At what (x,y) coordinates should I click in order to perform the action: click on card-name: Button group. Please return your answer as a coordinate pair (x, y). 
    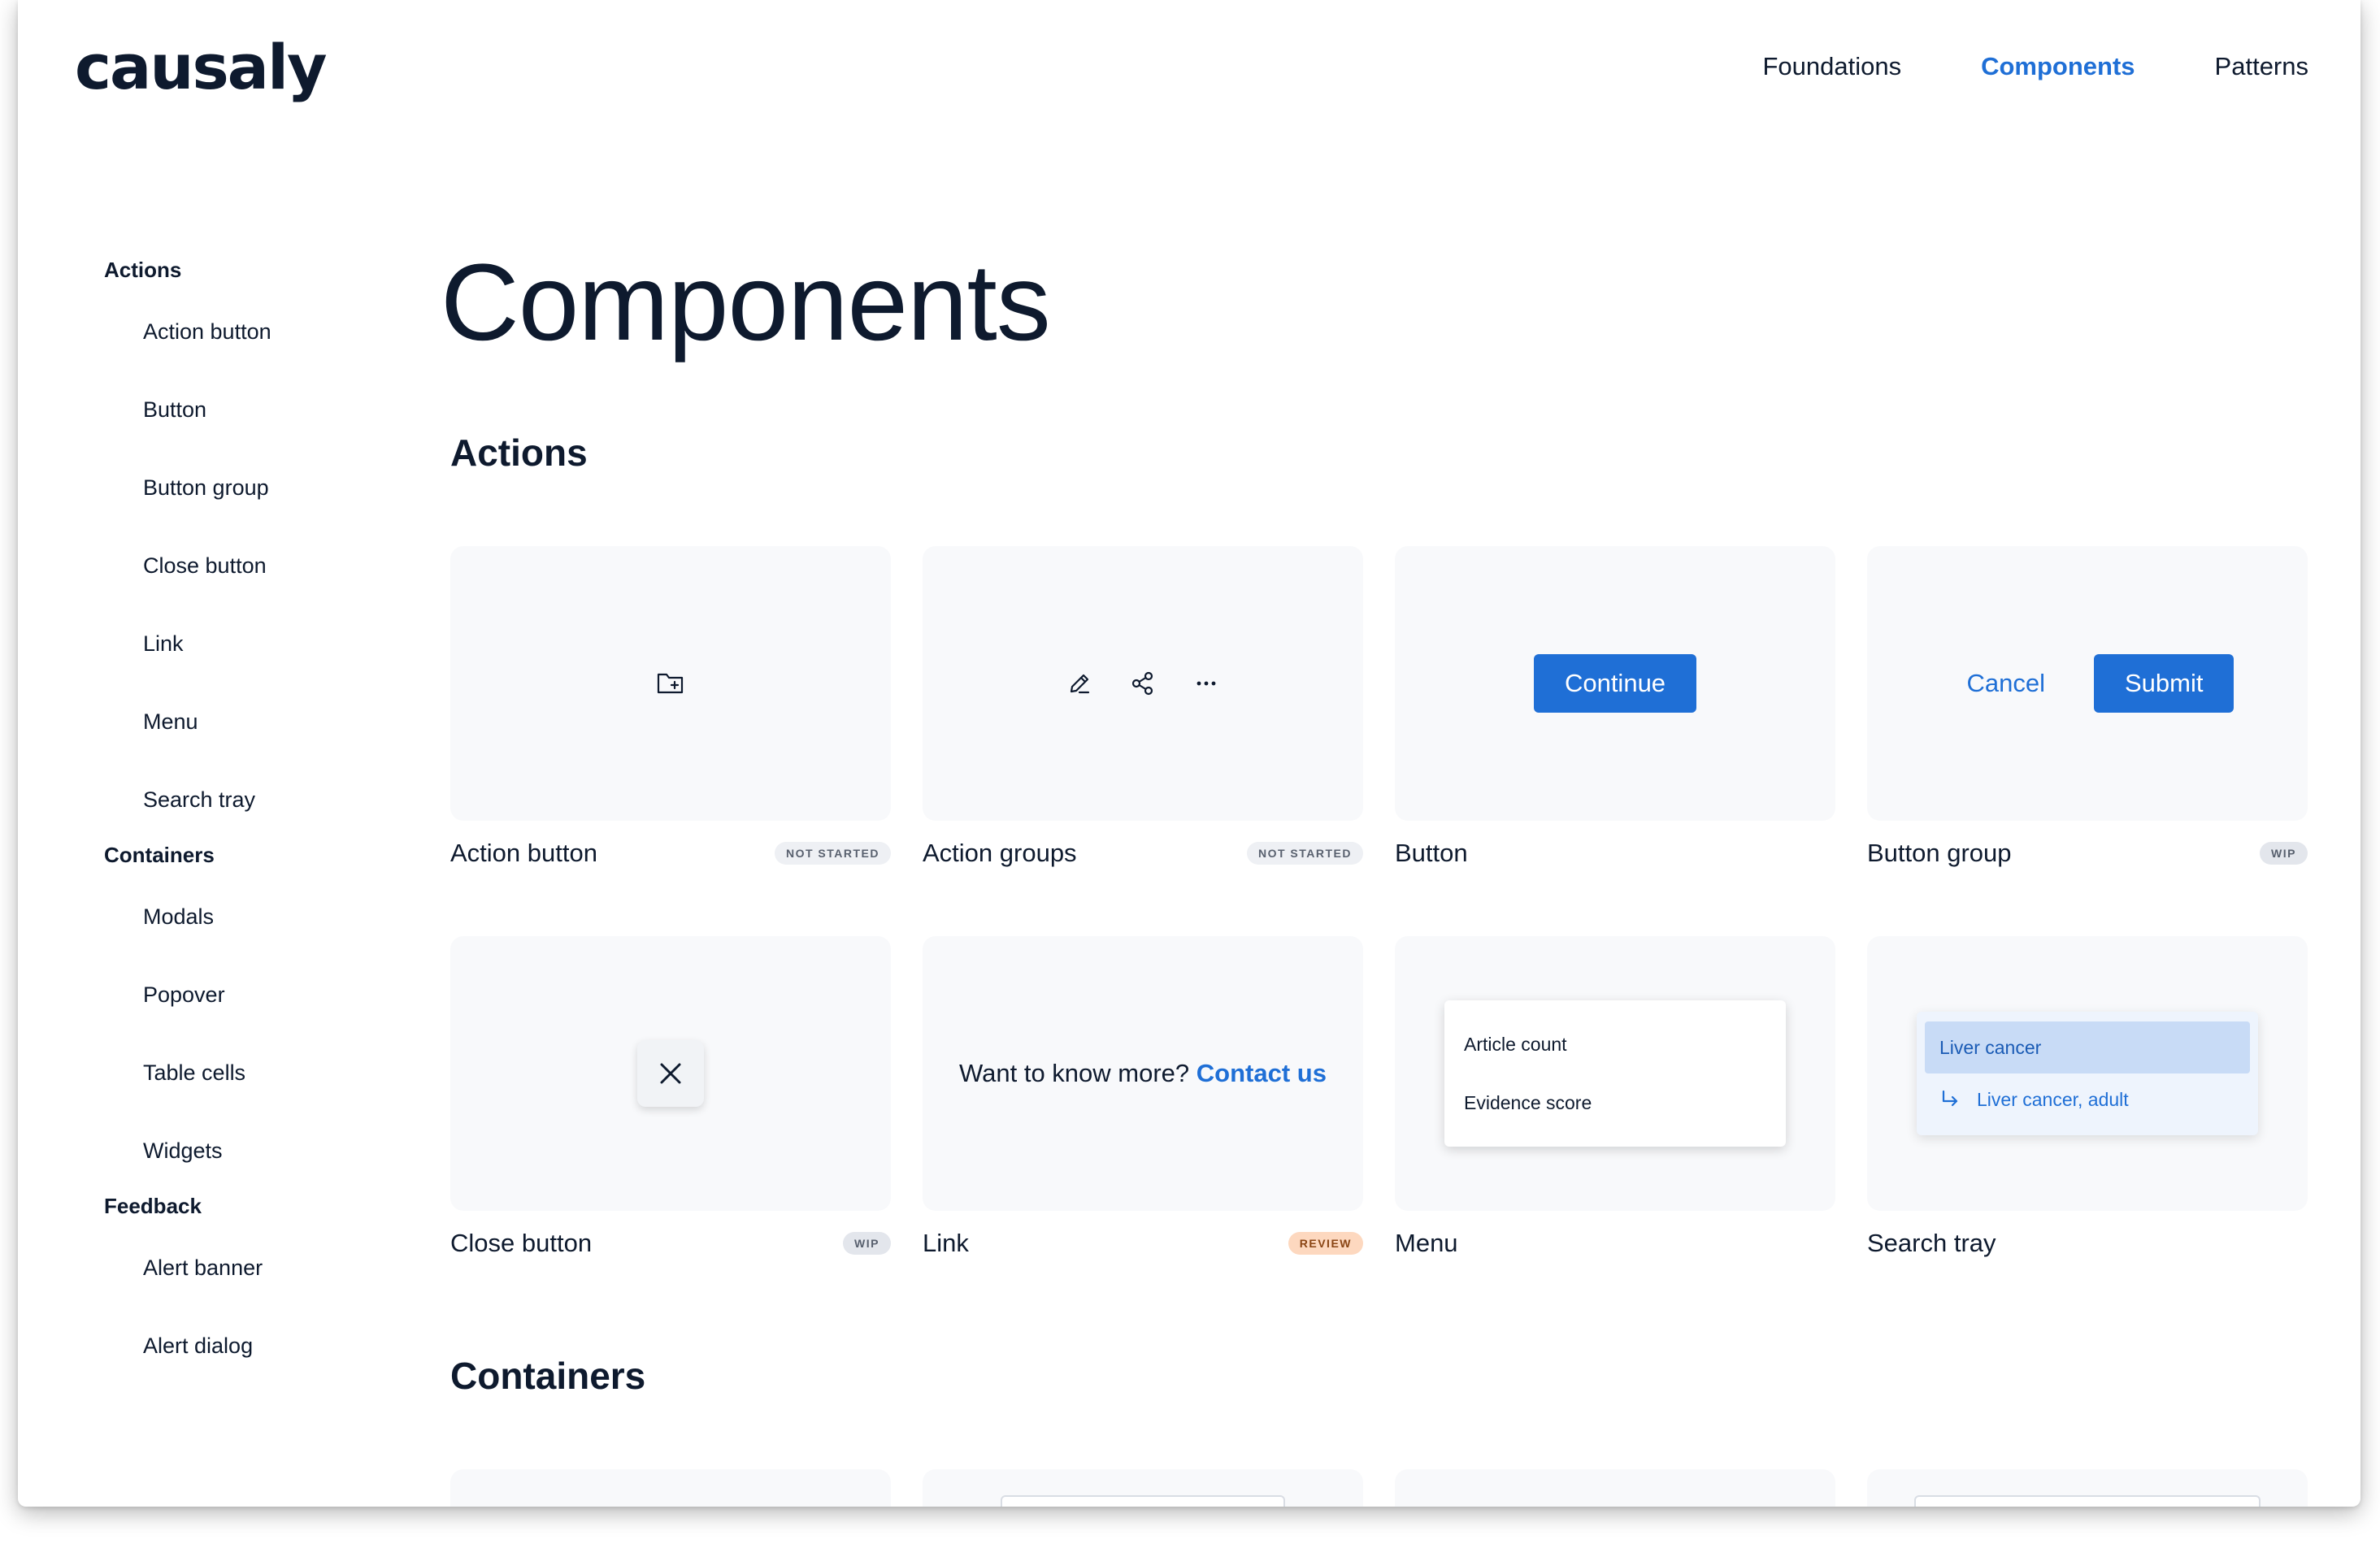
    Looking at the image, I should click on (1939, 853).